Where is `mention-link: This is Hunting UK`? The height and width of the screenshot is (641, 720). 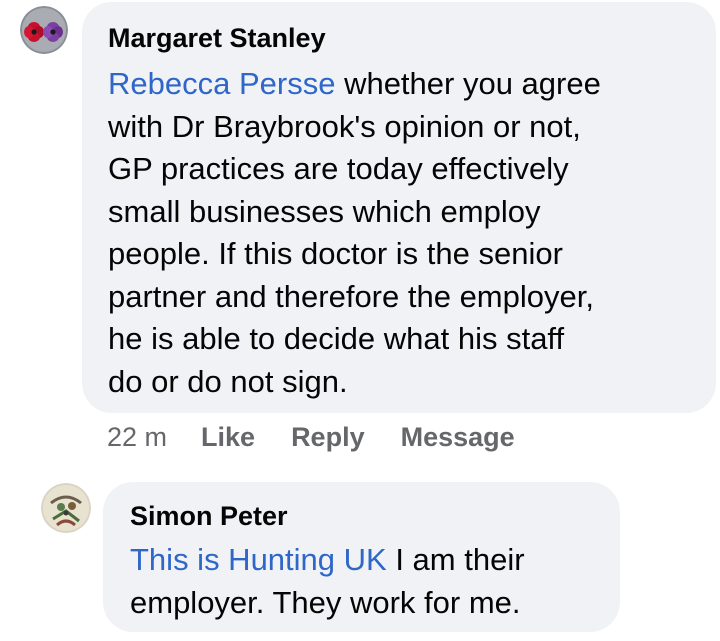
mention-link: This is Hunting UK is located at coordinates (258, 559).